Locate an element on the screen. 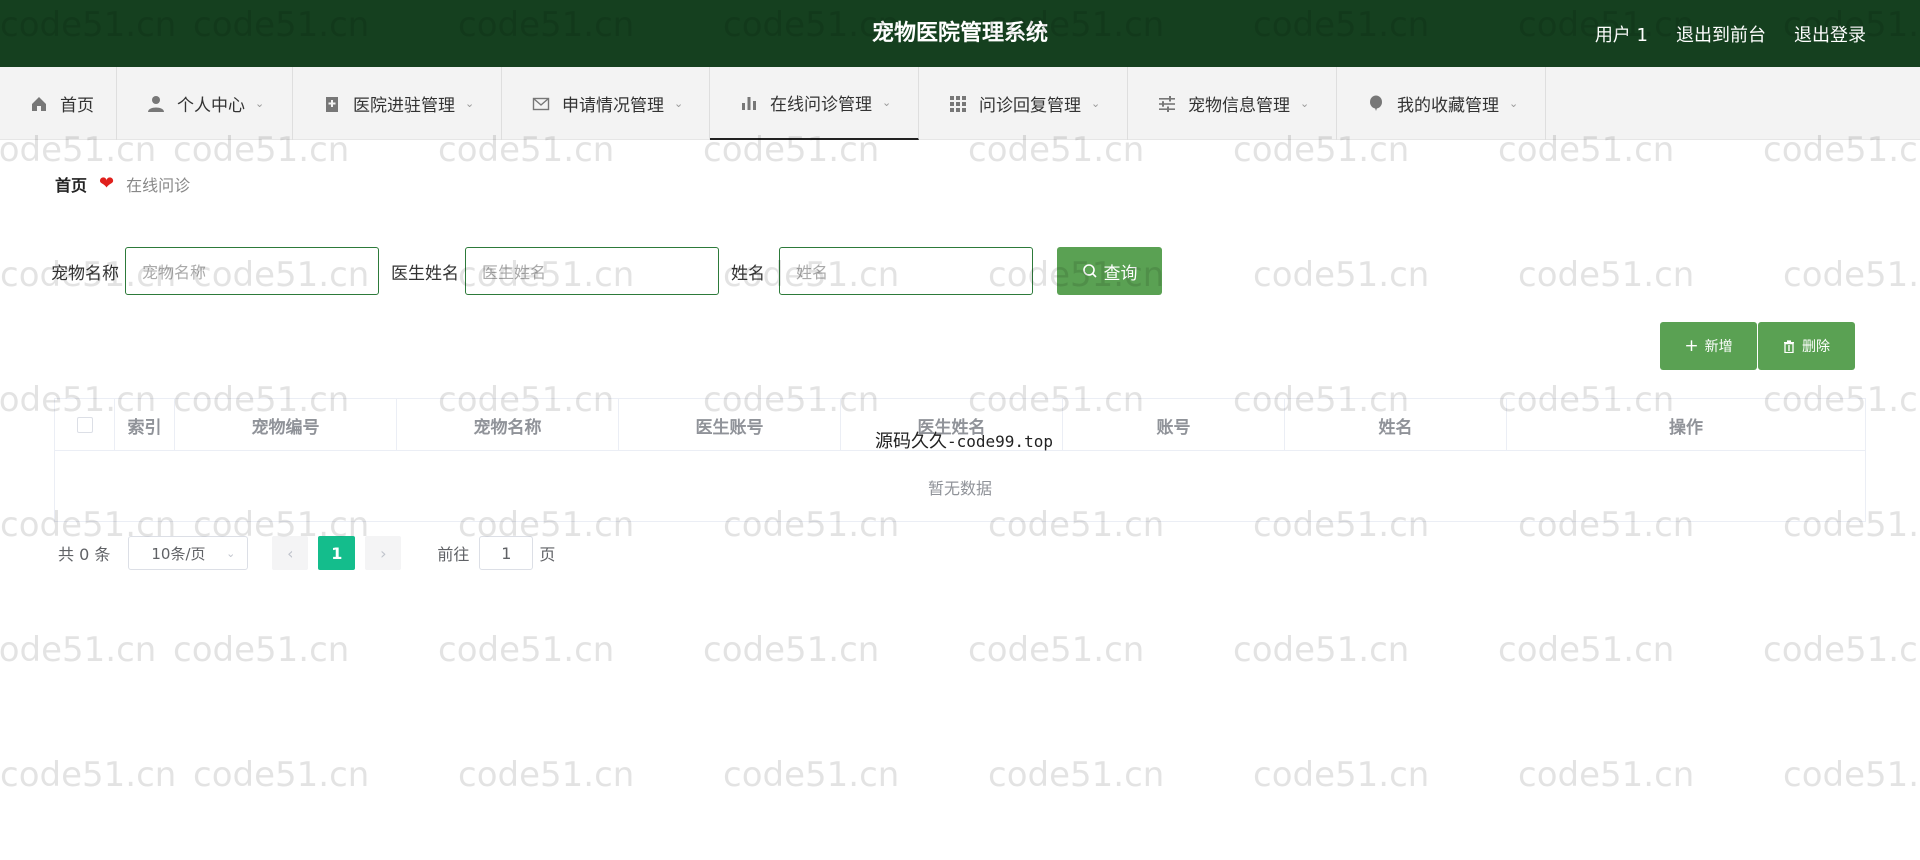 The image size is (1920, 860). next-page-button: › is located at coordinates (383, 553).